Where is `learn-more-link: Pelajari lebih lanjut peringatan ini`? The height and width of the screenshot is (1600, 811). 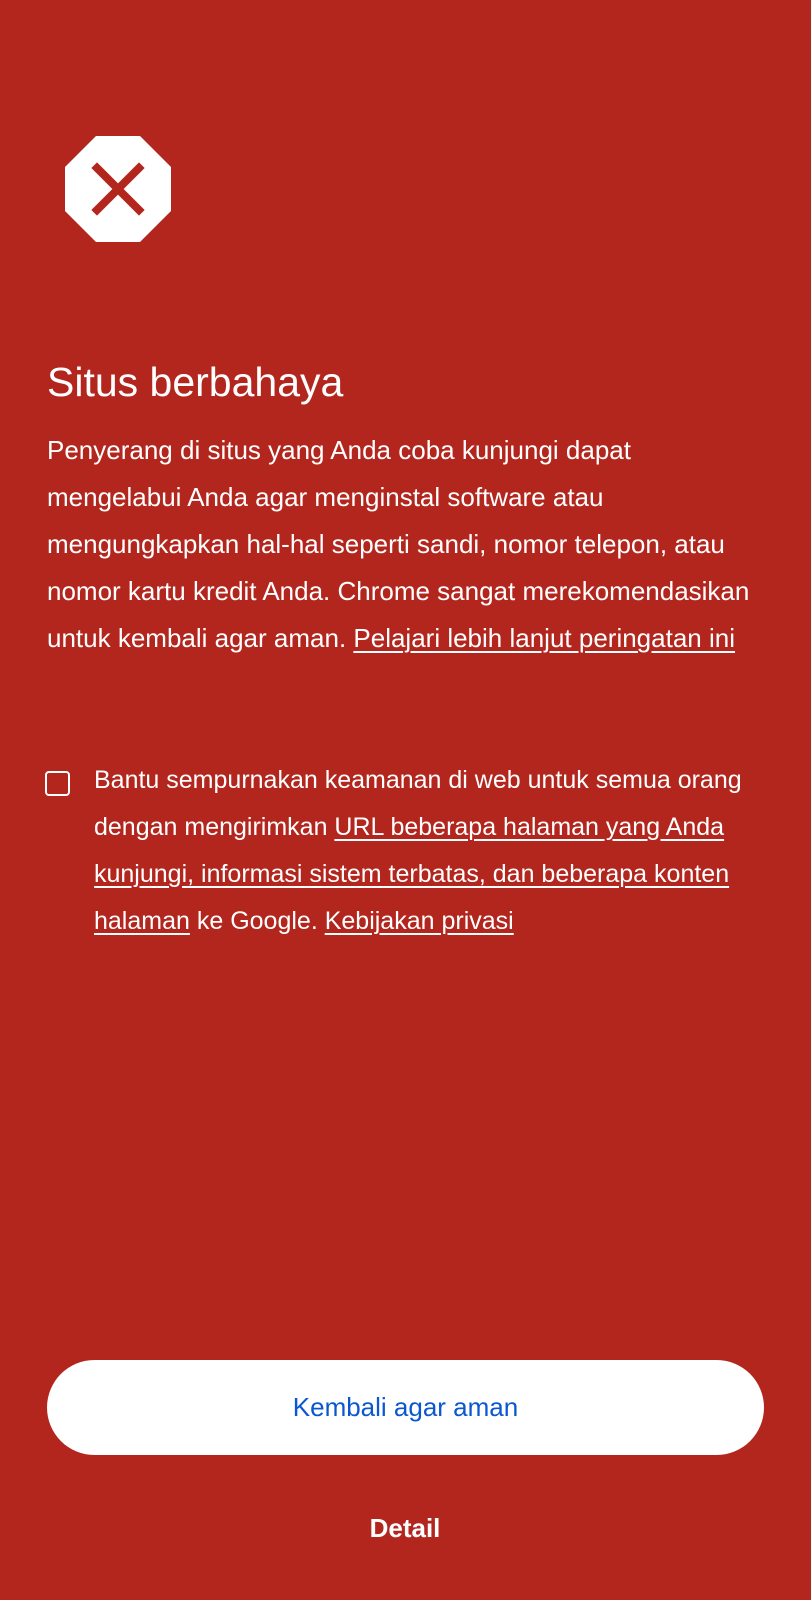 learn-more-link: Pelajari lebih lanjut peringatan ini is located at coordinates (544, 638).